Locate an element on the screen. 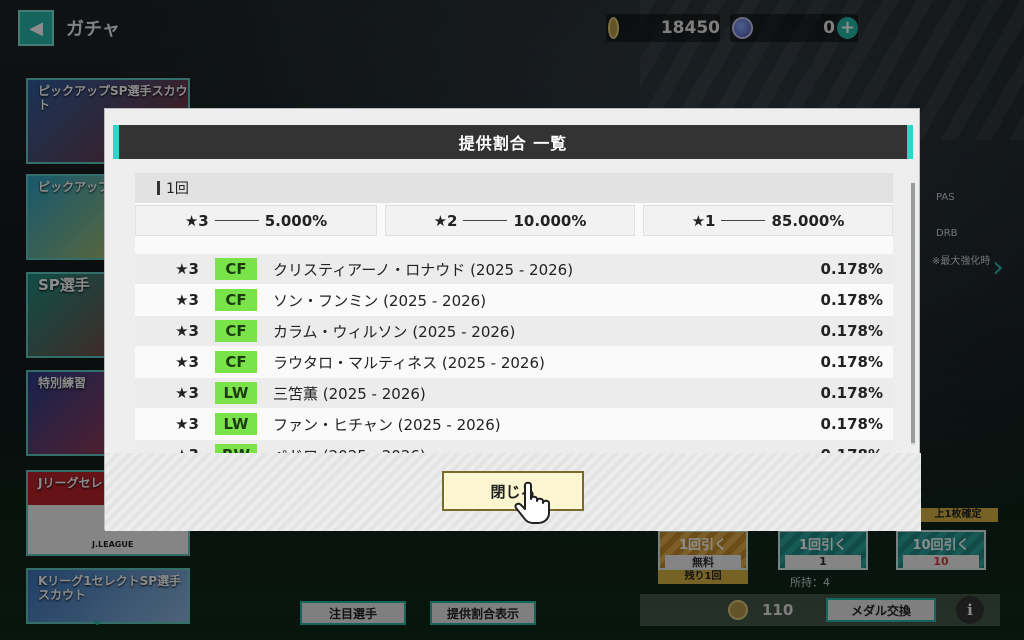  player-name: ラウタロ・マルティネス (2025 - 2026) is located at coordinates (409, 362).